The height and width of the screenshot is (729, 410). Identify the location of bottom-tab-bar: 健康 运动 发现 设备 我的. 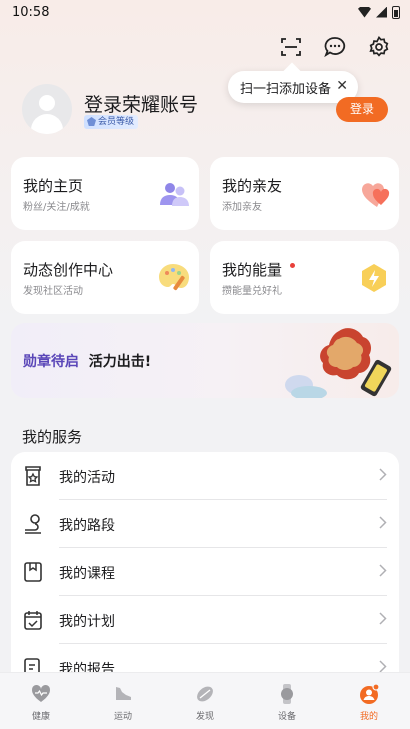
(205, 700).